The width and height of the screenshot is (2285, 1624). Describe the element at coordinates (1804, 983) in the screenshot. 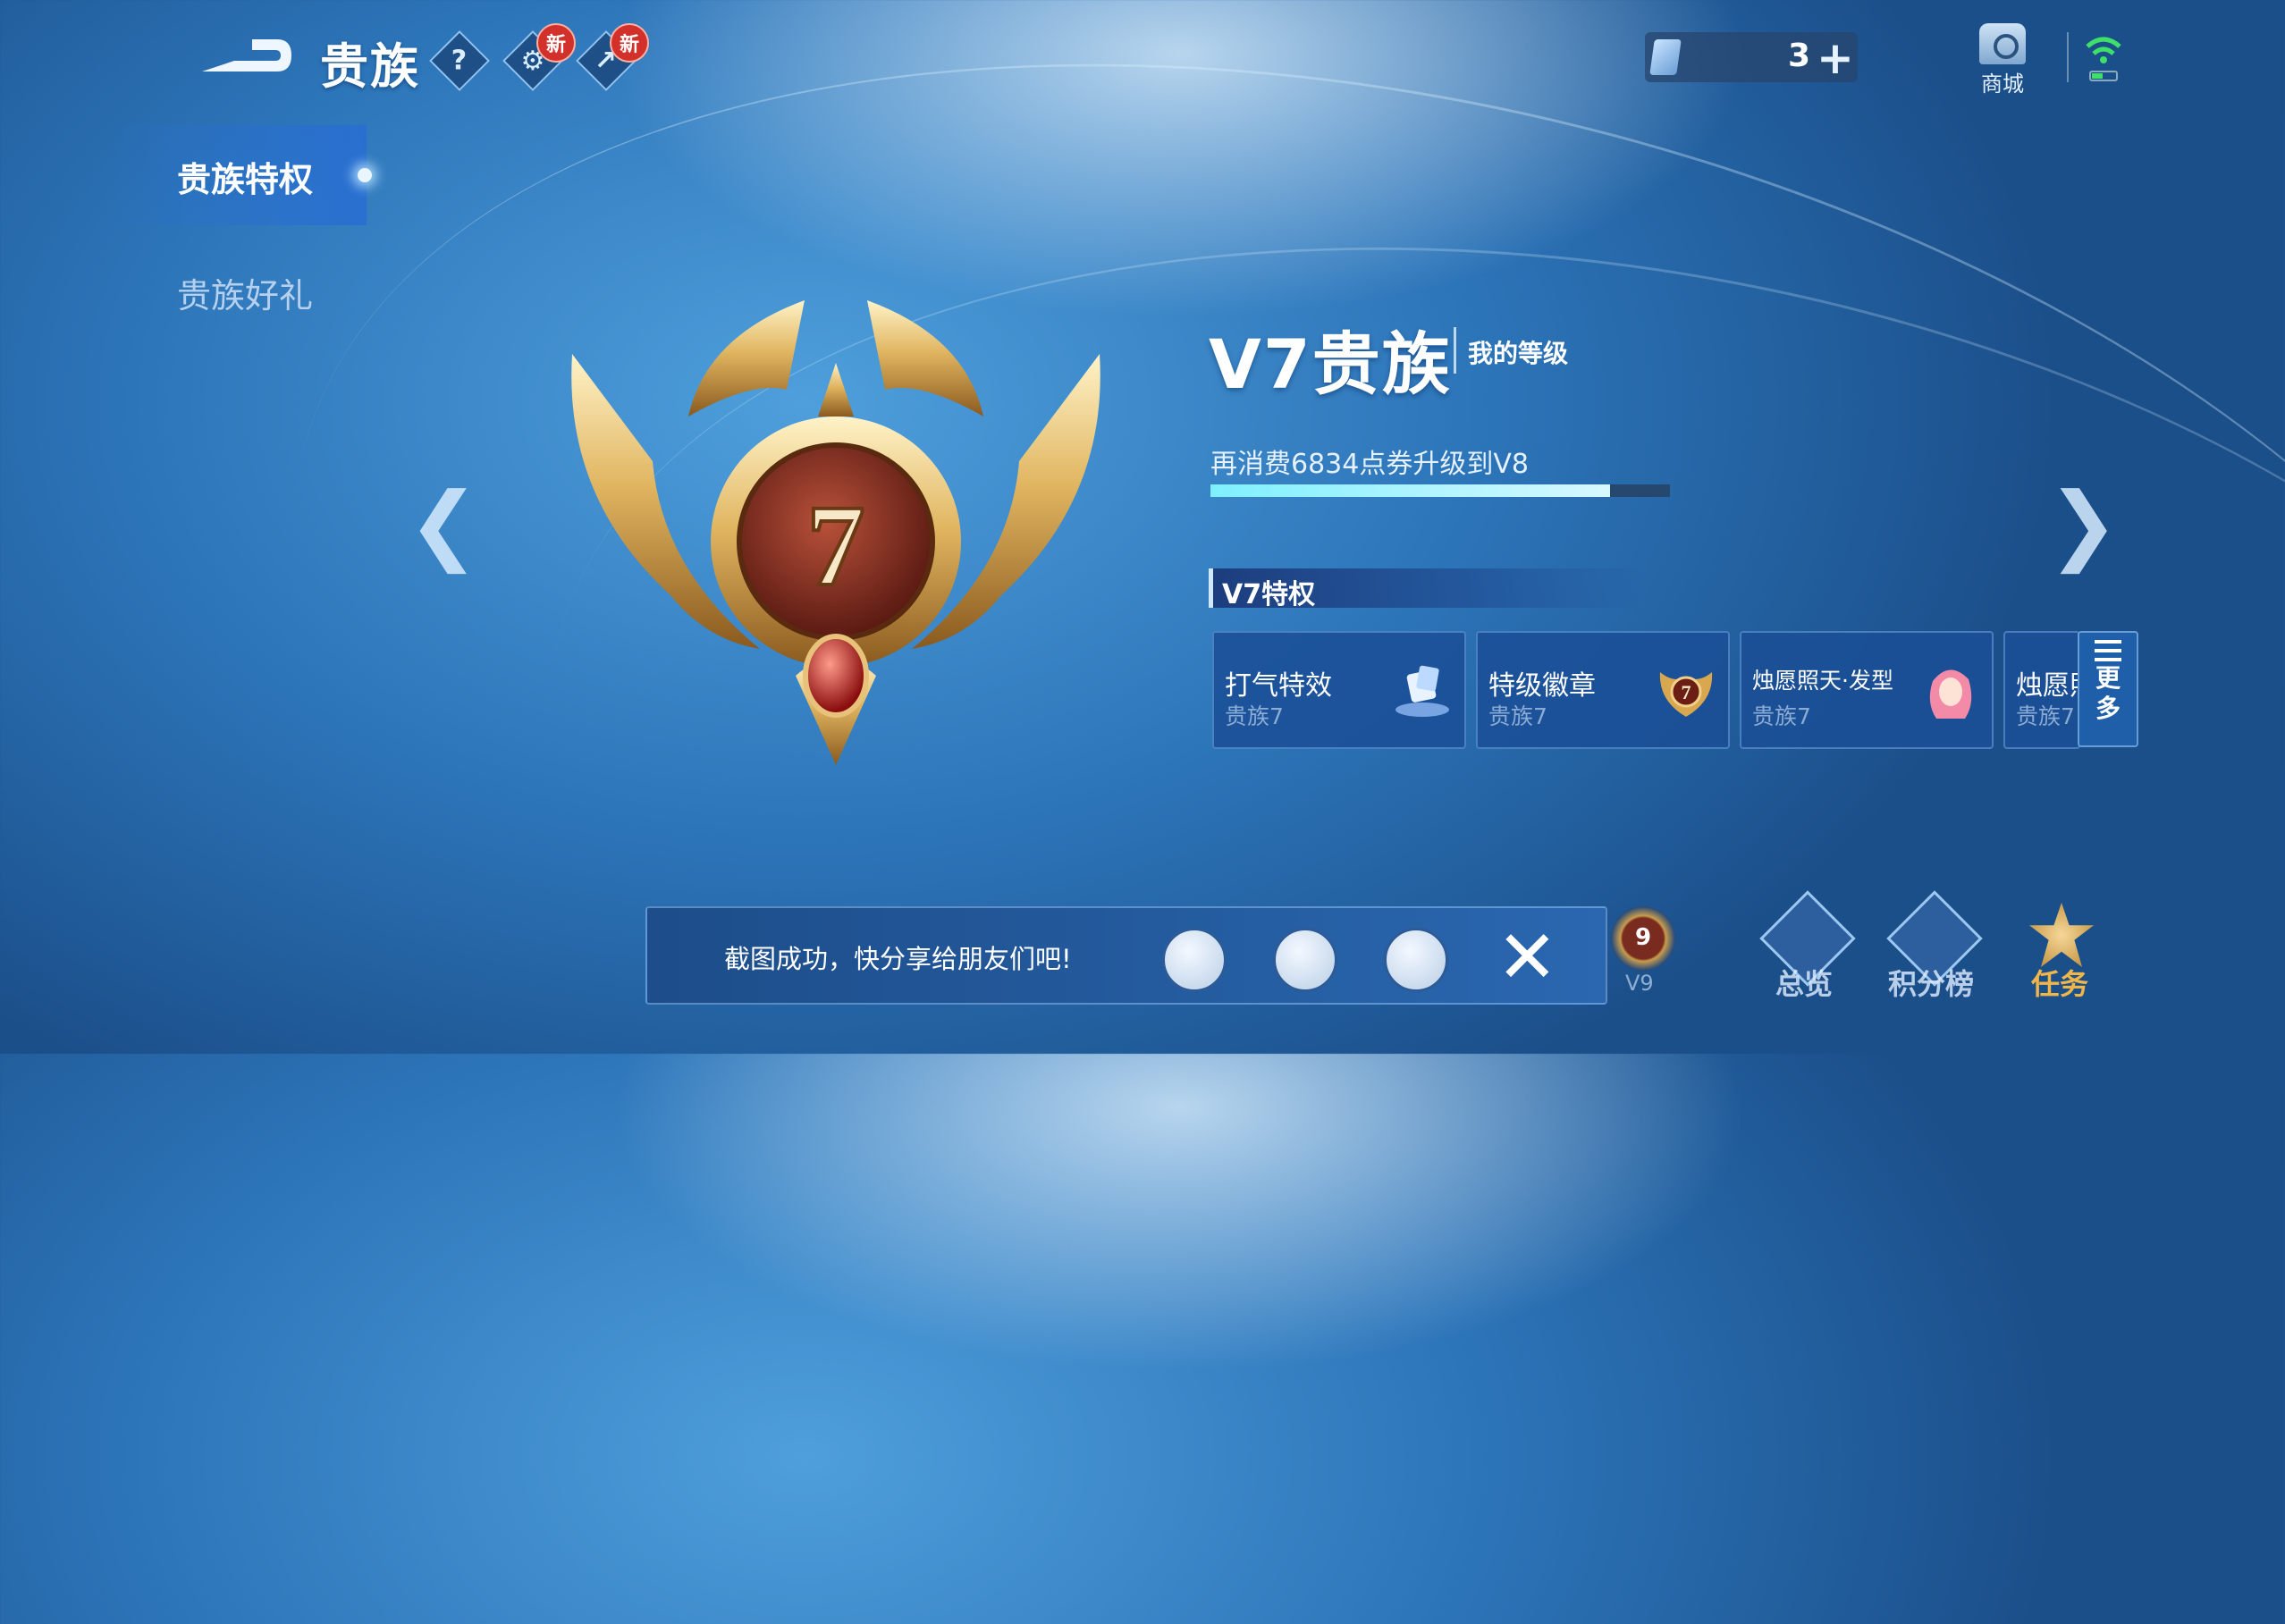

I see `nav-overview: 总览` at that location.